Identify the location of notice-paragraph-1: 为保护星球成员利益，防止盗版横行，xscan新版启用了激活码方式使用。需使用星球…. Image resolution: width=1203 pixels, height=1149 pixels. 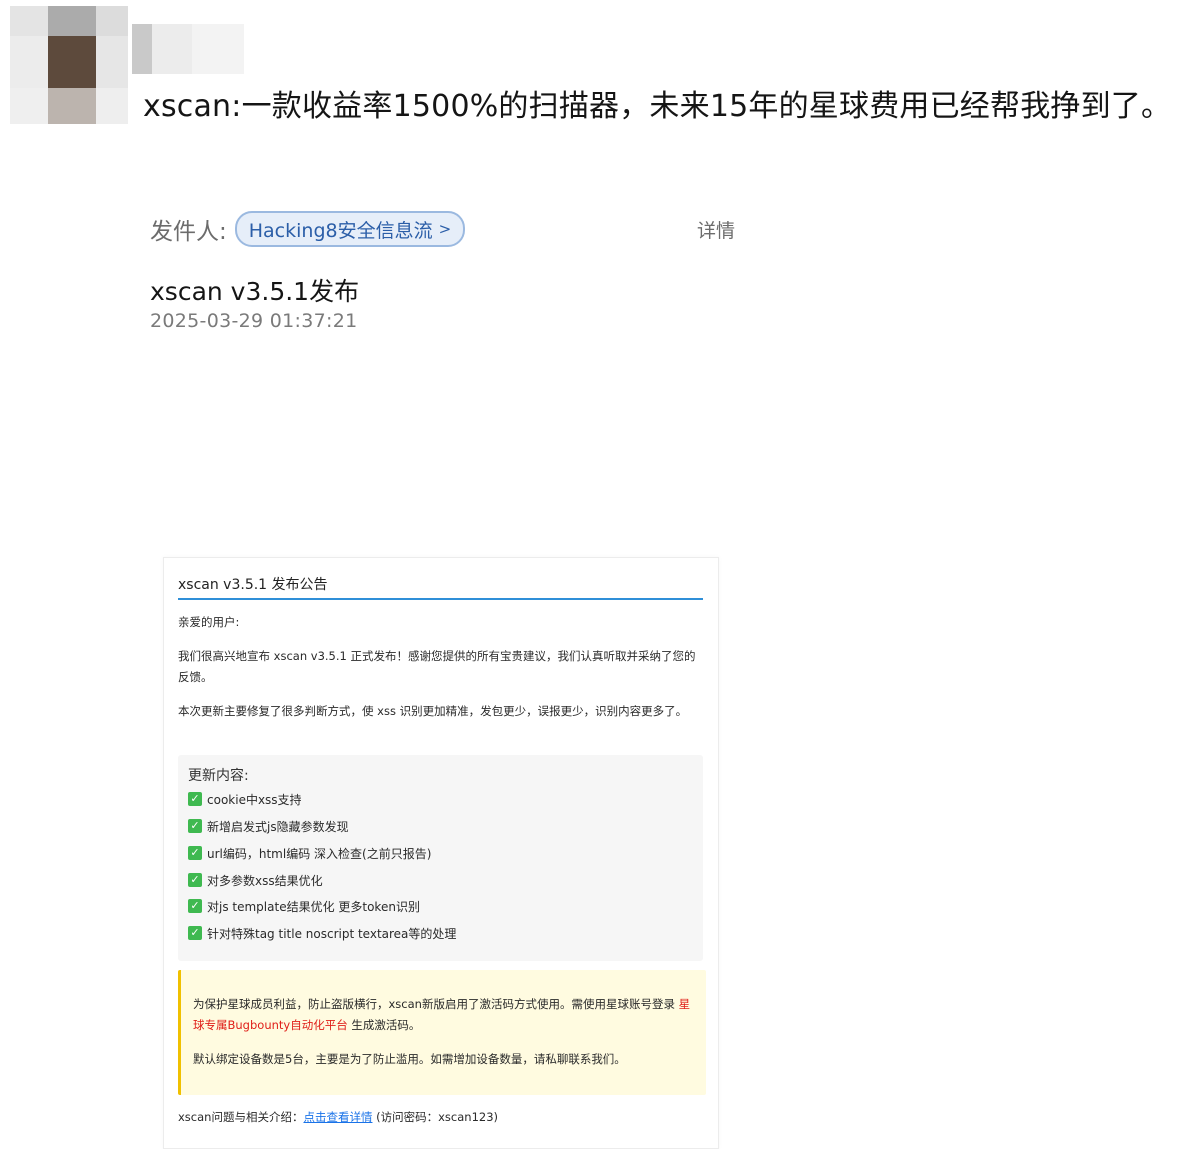
(443, 1015).